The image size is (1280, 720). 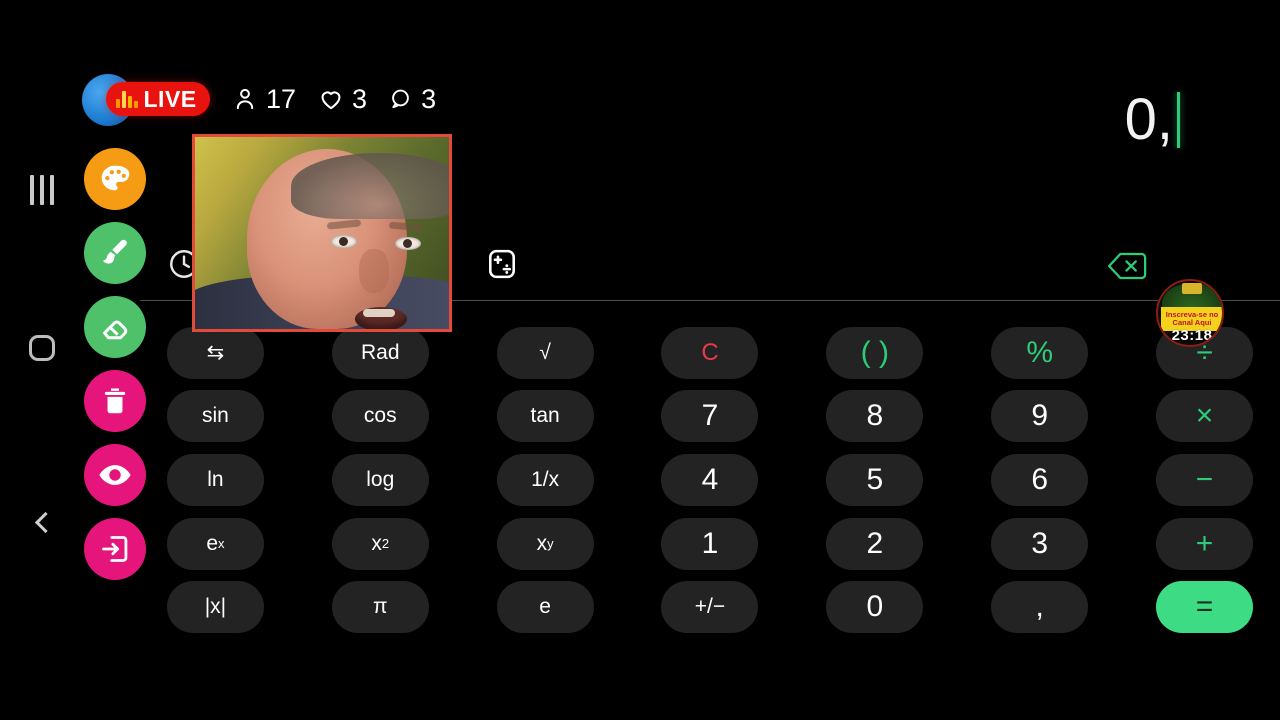 What do you see at coordinates (343, 98) in the screenshot?
I see `like-count: 3` at bounding box center [343, 98].